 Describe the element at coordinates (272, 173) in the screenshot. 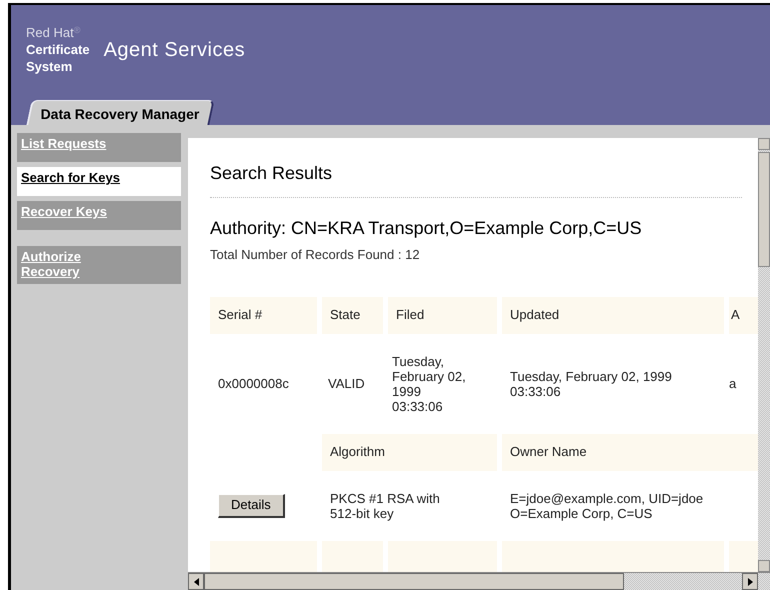

I see `page-heading: Search Results` at that location.